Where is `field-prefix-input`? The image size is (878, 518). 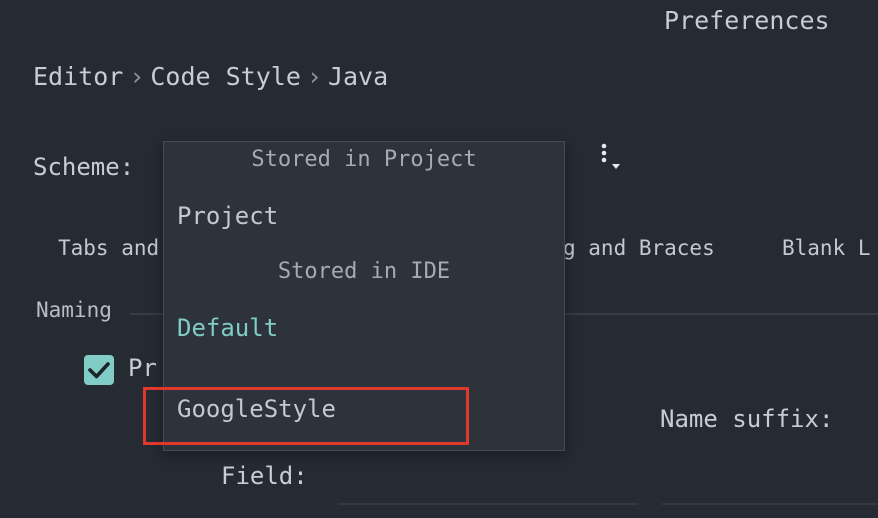 field-prefix-input is located at coordinates (488, 504).